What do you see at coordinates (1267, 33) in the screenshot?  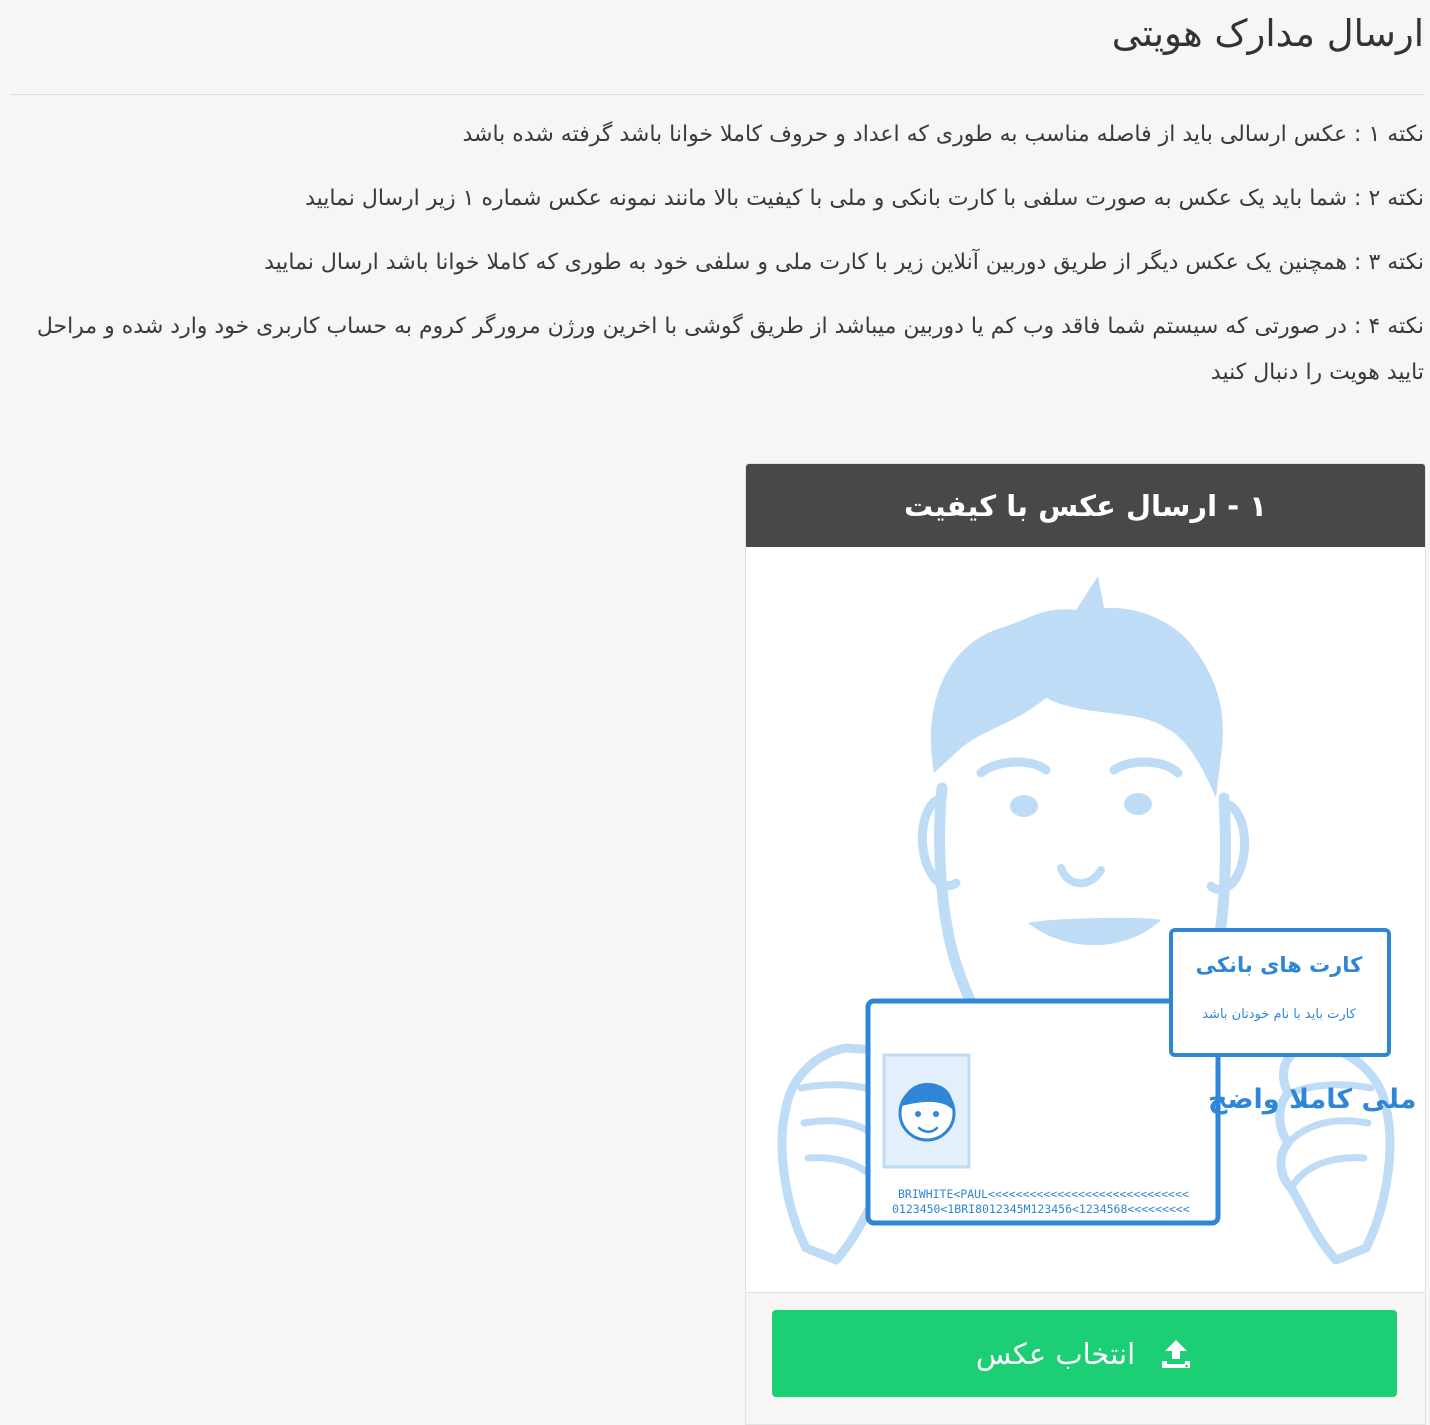 I see `page-title: ارسال مدارک هویتی` at bounding box center [1267, 33].